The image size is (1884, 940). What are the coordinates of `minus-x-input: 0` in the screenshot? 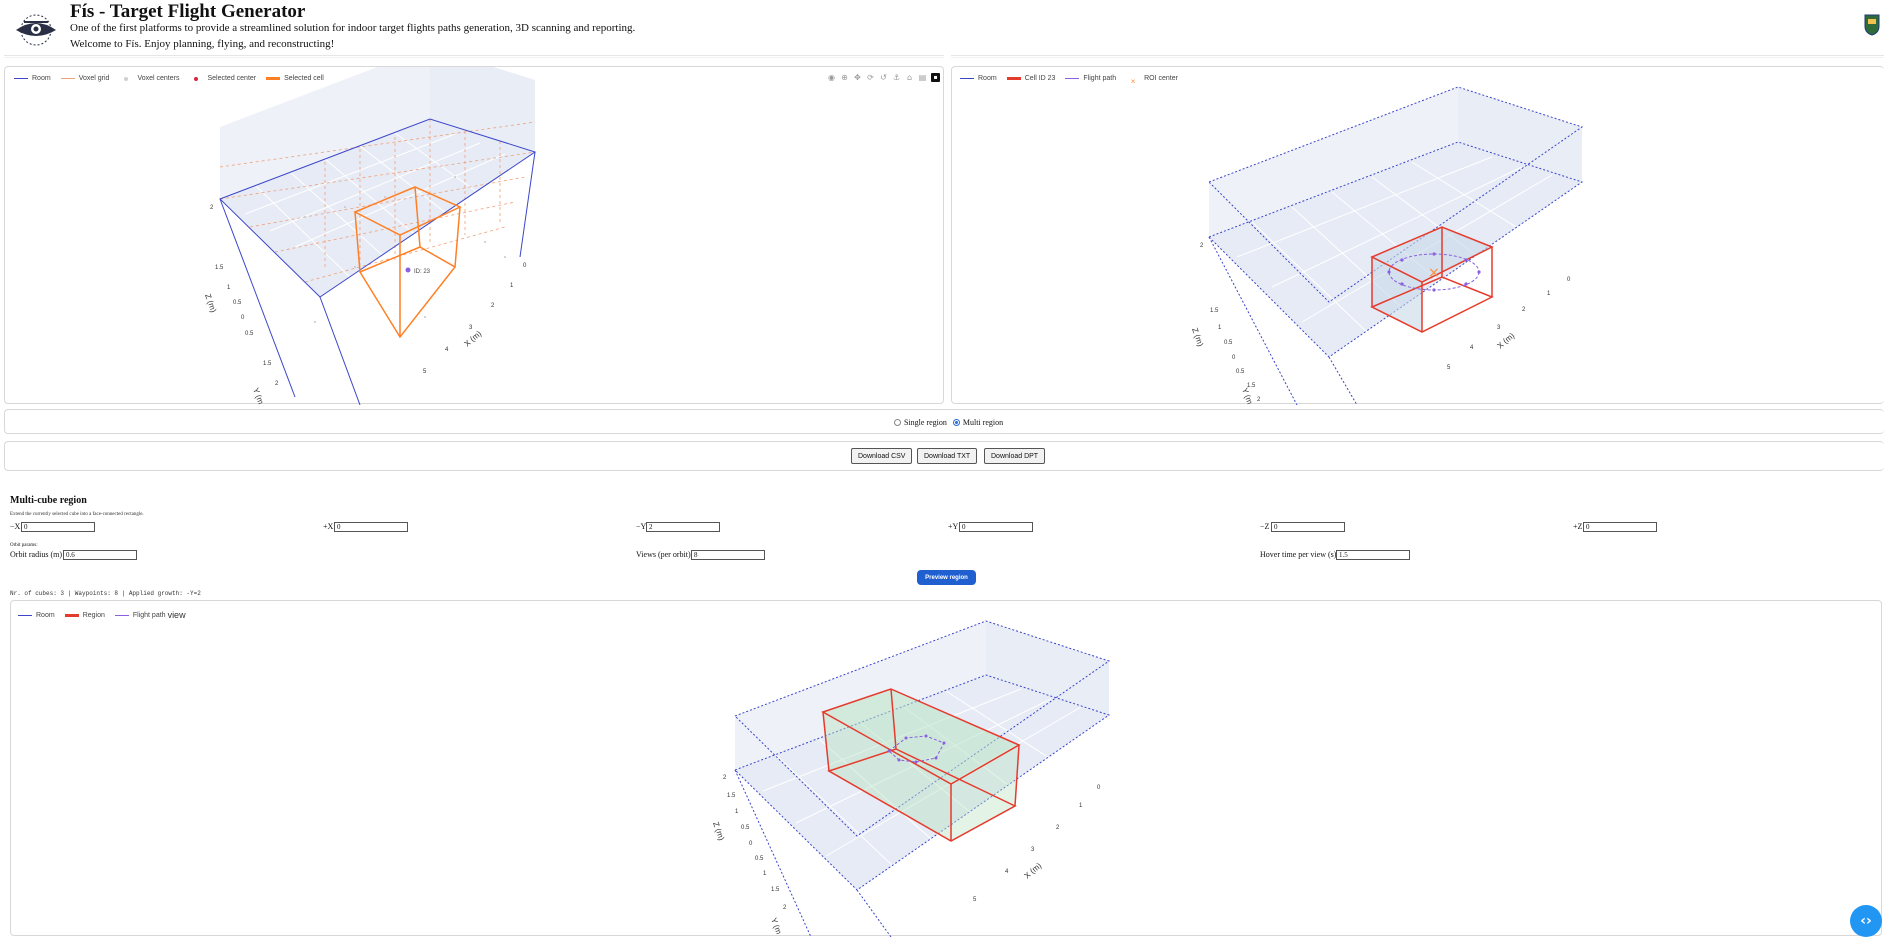 It's located at (58, 527).